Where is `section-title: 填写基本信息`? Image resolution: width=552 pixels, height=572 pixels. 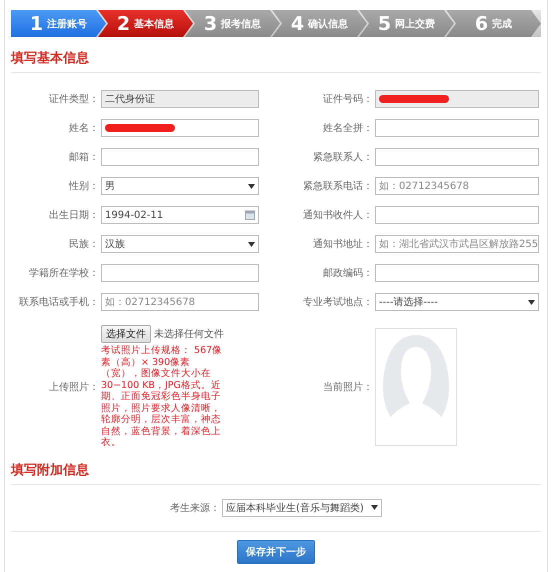
section-title: 填写基本信息 is located at coordinates (276, 55).